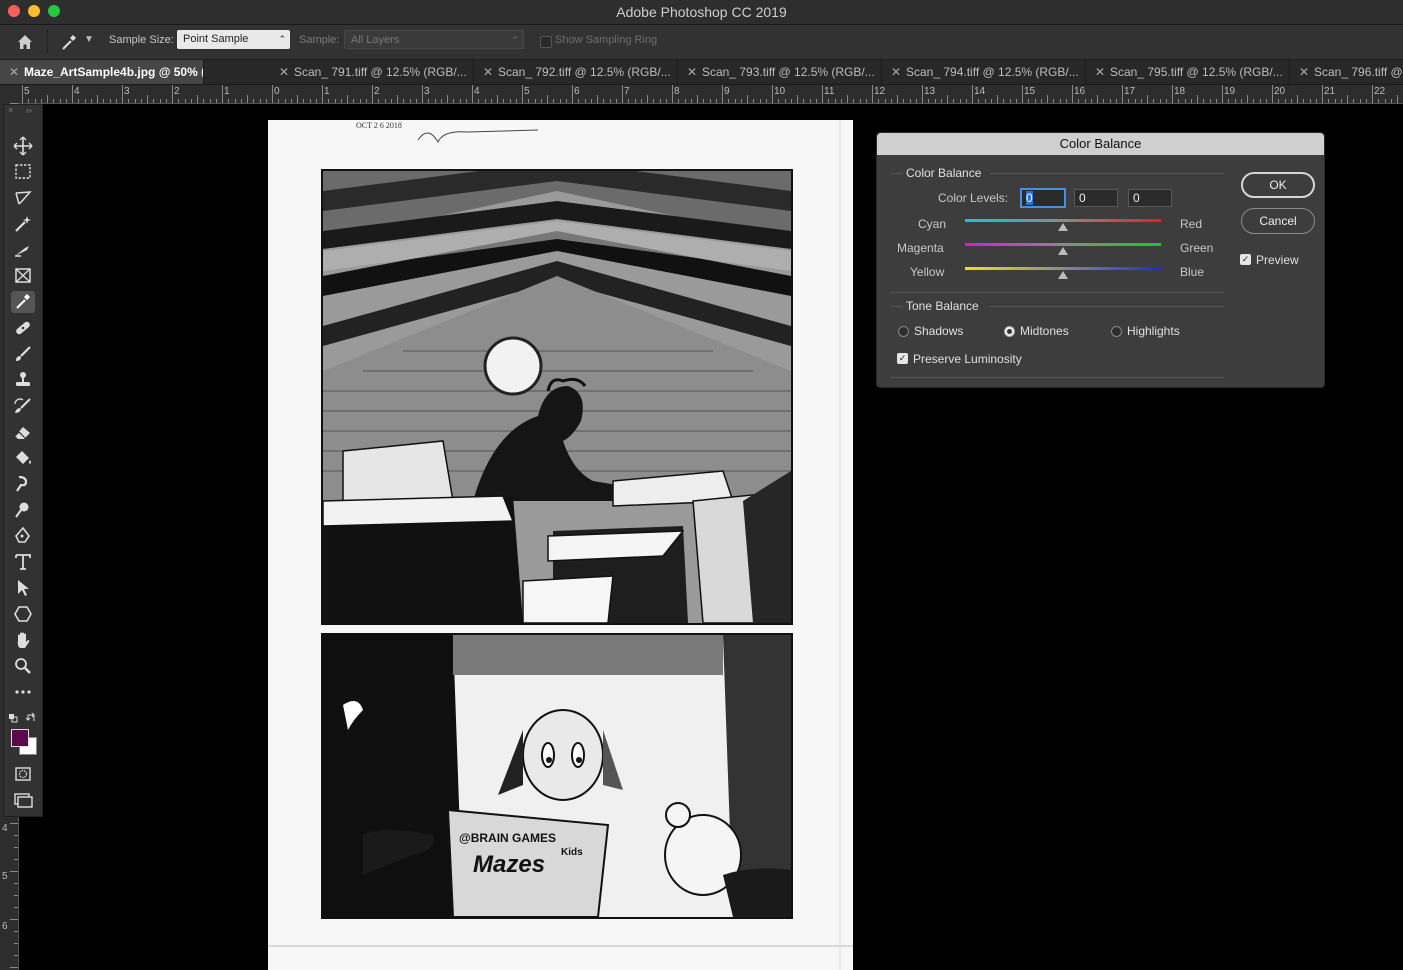  Describe the element at coordinates (23, 614) in the screenshot. I see `shape-tool` at that location.